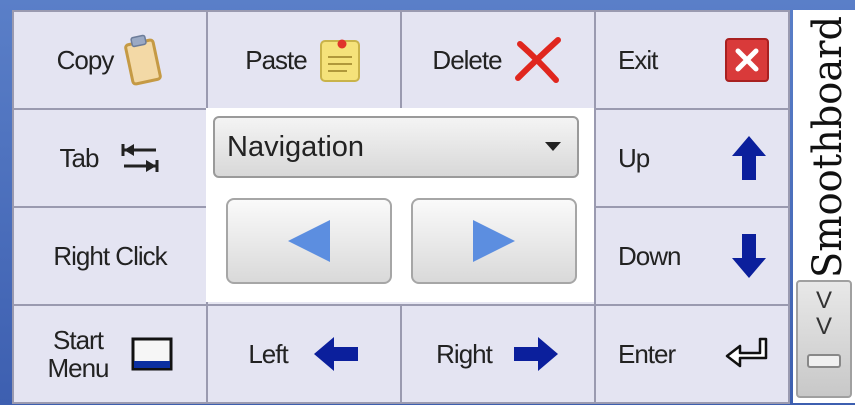  Describe the element at coordinates (692, 60) in the screenshot. I see `exit-button: Exit` at that location.